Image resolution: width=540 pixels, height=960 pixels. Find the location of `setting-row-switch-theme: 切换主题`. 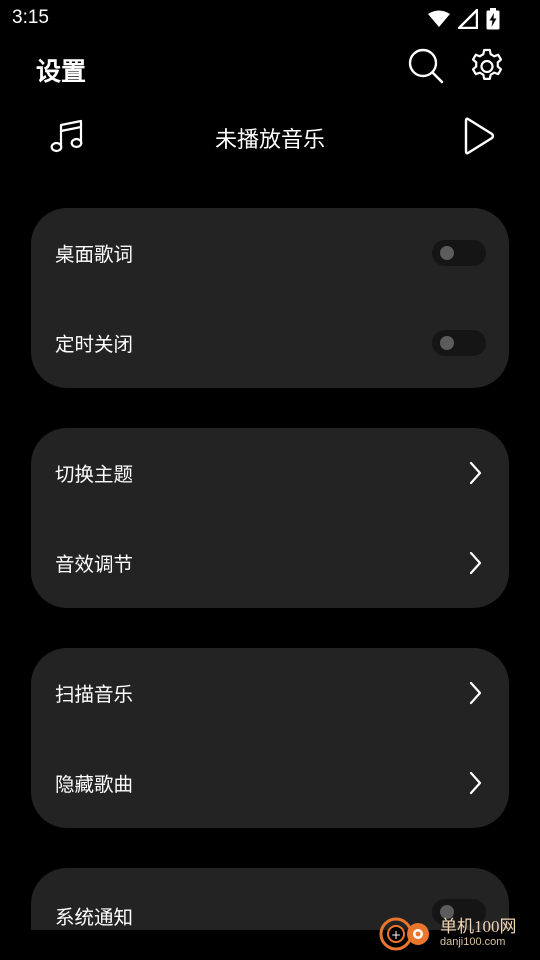

setting-row-switch-theme: 切换主题 is located at coordinates (270, 473).